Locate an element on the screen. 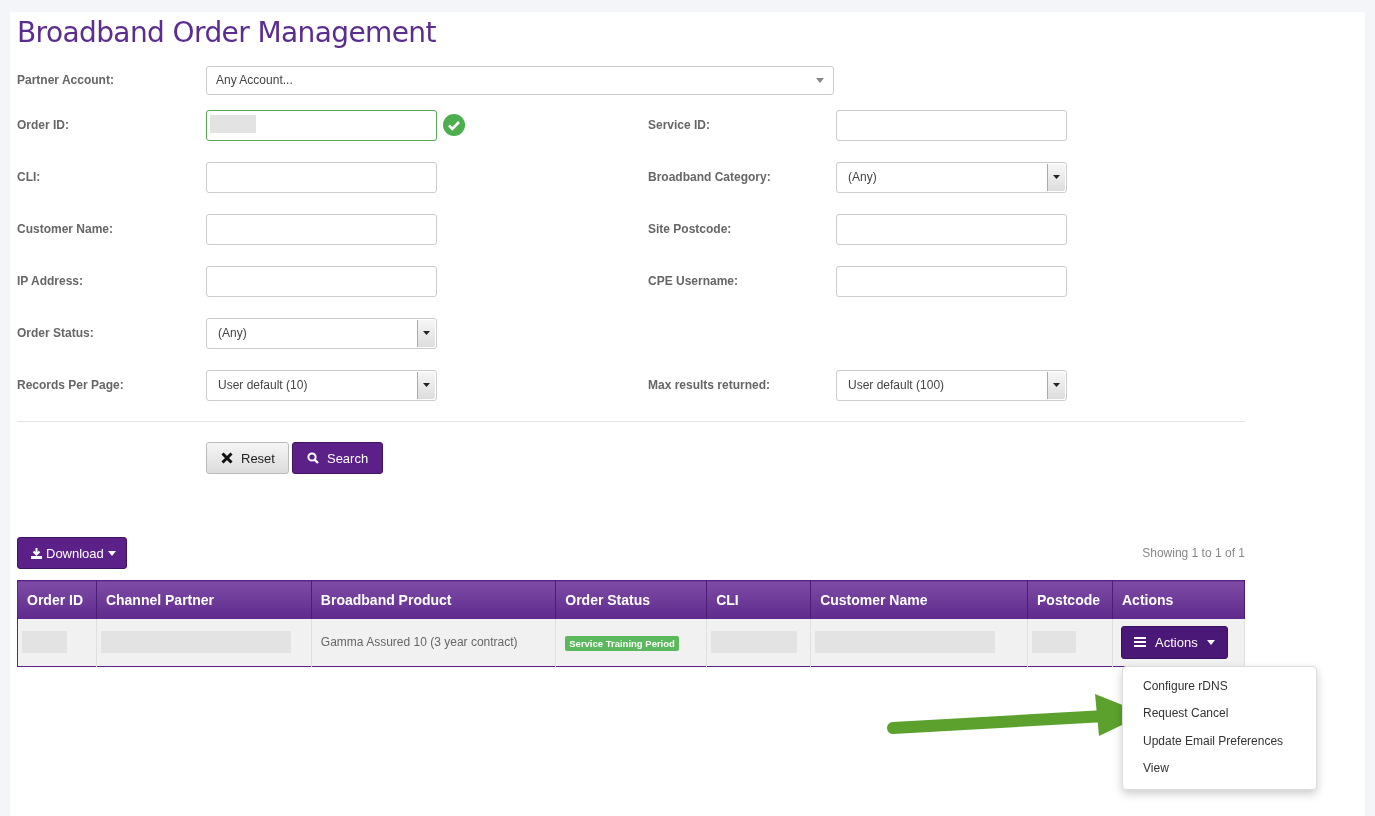  field-label: Order ID: is located at coordinates (43, 125).